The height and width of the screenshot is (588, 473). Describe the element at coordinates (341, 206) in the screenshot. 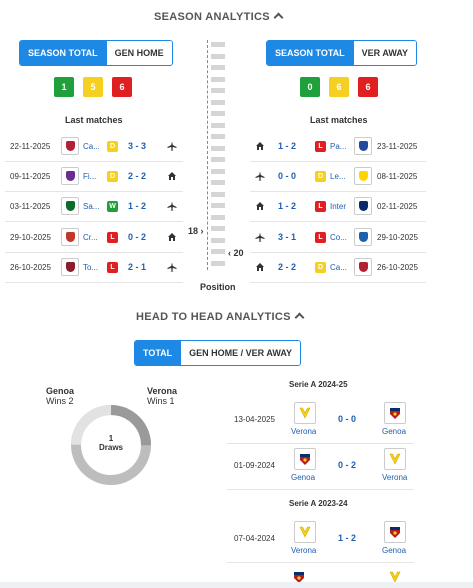

I see `team-name: Inter` at that location.